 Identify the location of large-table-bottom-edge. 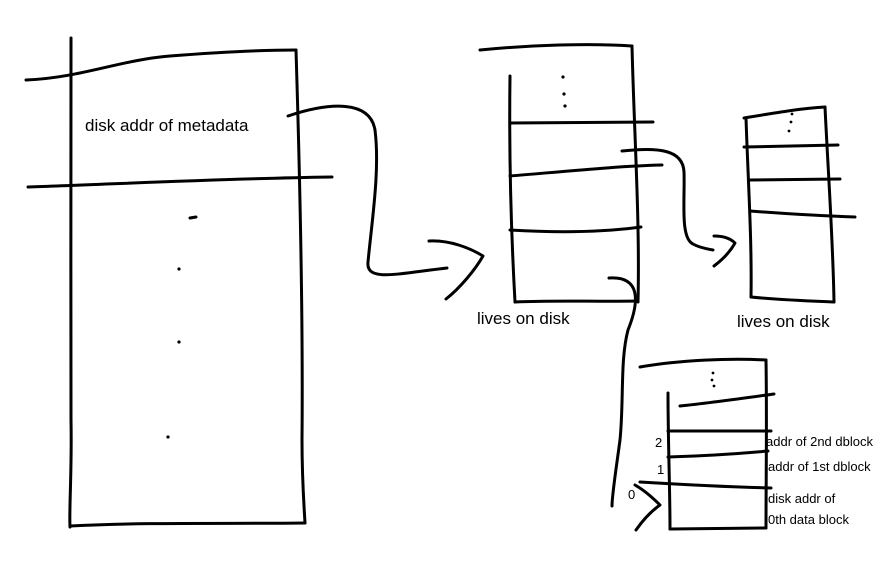
(187, 524).